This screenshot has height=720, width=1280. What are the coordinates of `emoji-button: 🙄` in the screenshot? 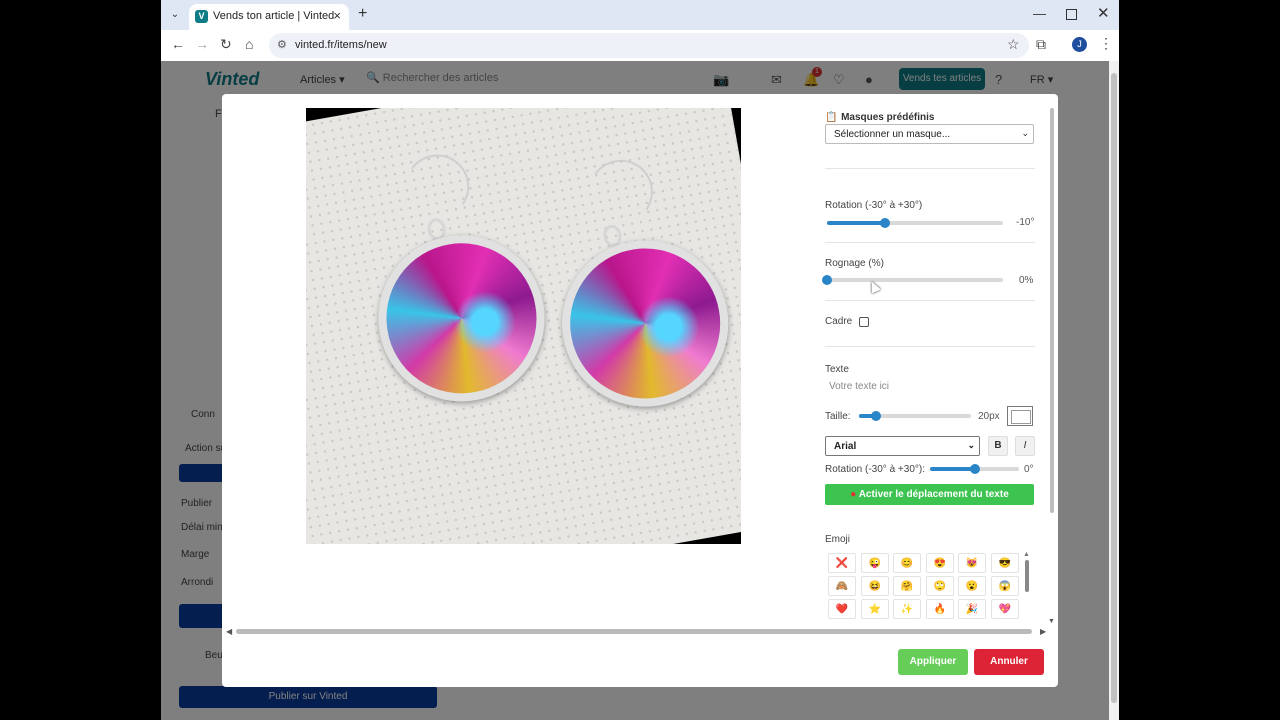 It's located at (940, 586).